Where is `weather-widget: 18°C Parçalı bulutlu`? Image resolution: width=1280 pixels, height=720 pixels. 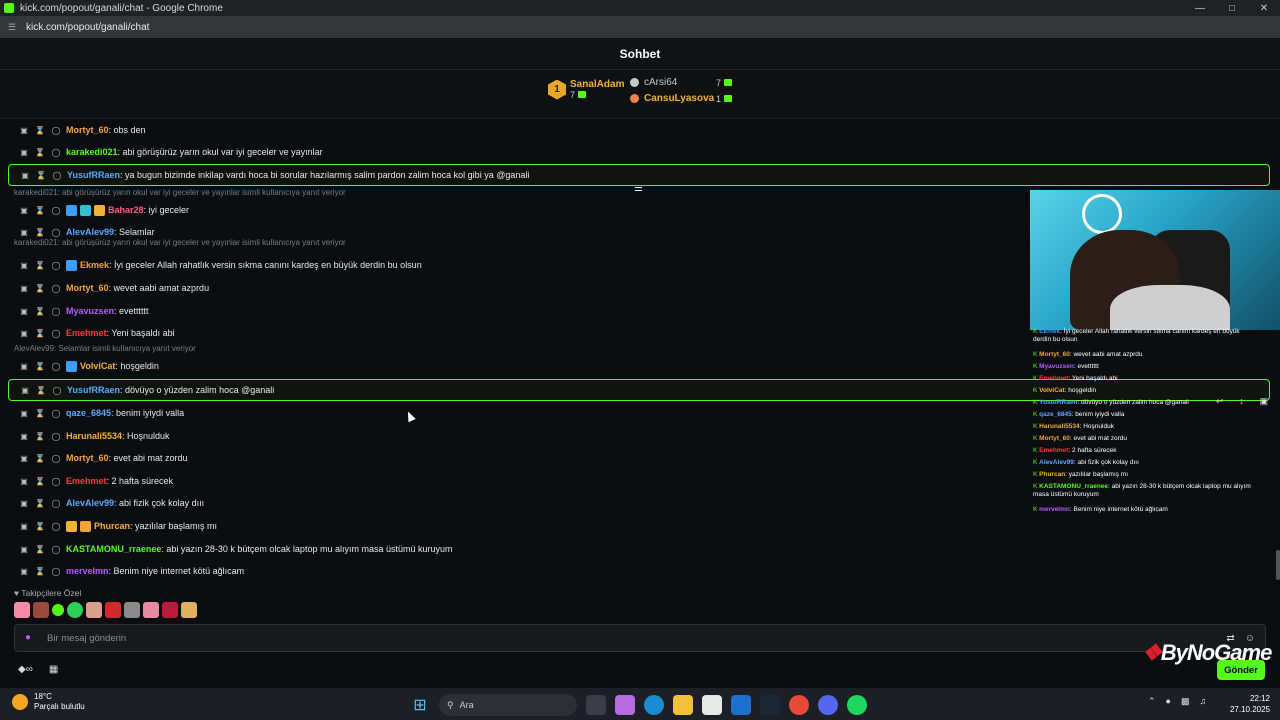 weather-widget: 18°C Parçalı bulutlu is located at coordinates (48, 702).